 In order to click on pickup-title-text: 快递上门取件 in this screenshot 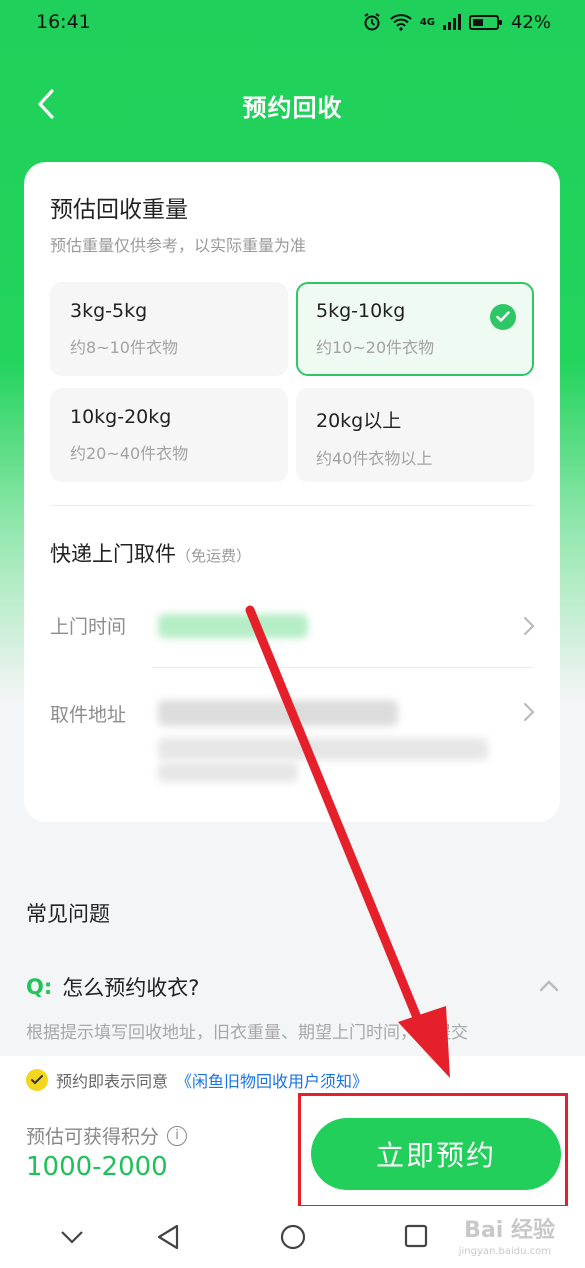, I will do `click(113, 554)`.